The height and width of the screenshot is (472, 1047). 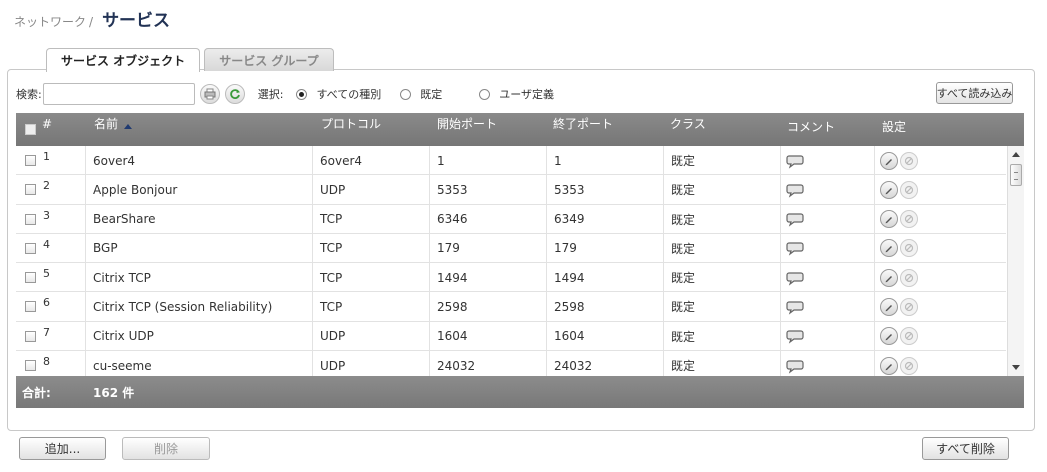 I want to click on column-protocol: プロトコル, so click(x=351, y=123).